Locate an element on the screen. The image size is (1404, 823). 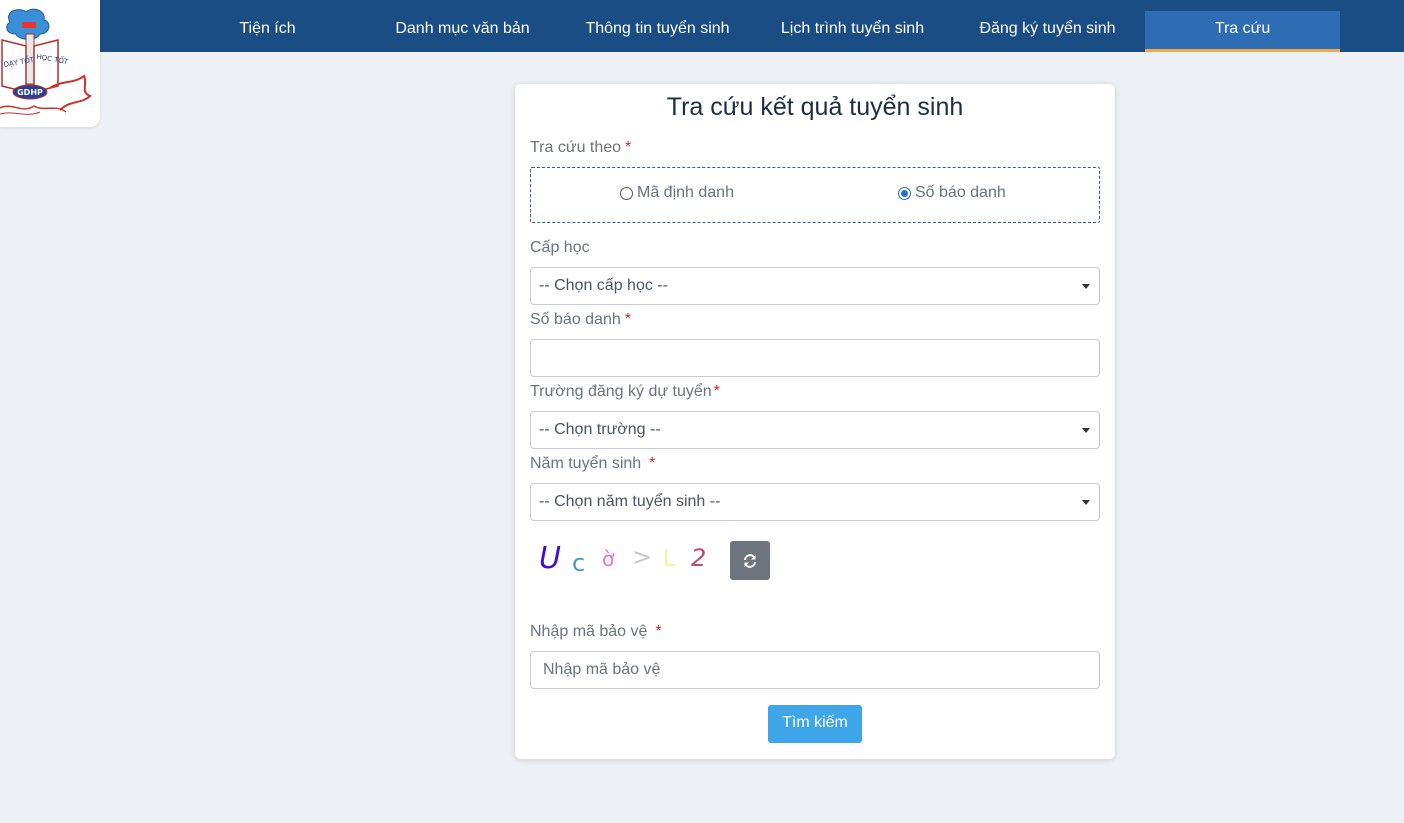
level-select: -- Chọn cấp học -- is located at coordinates (815, 286).